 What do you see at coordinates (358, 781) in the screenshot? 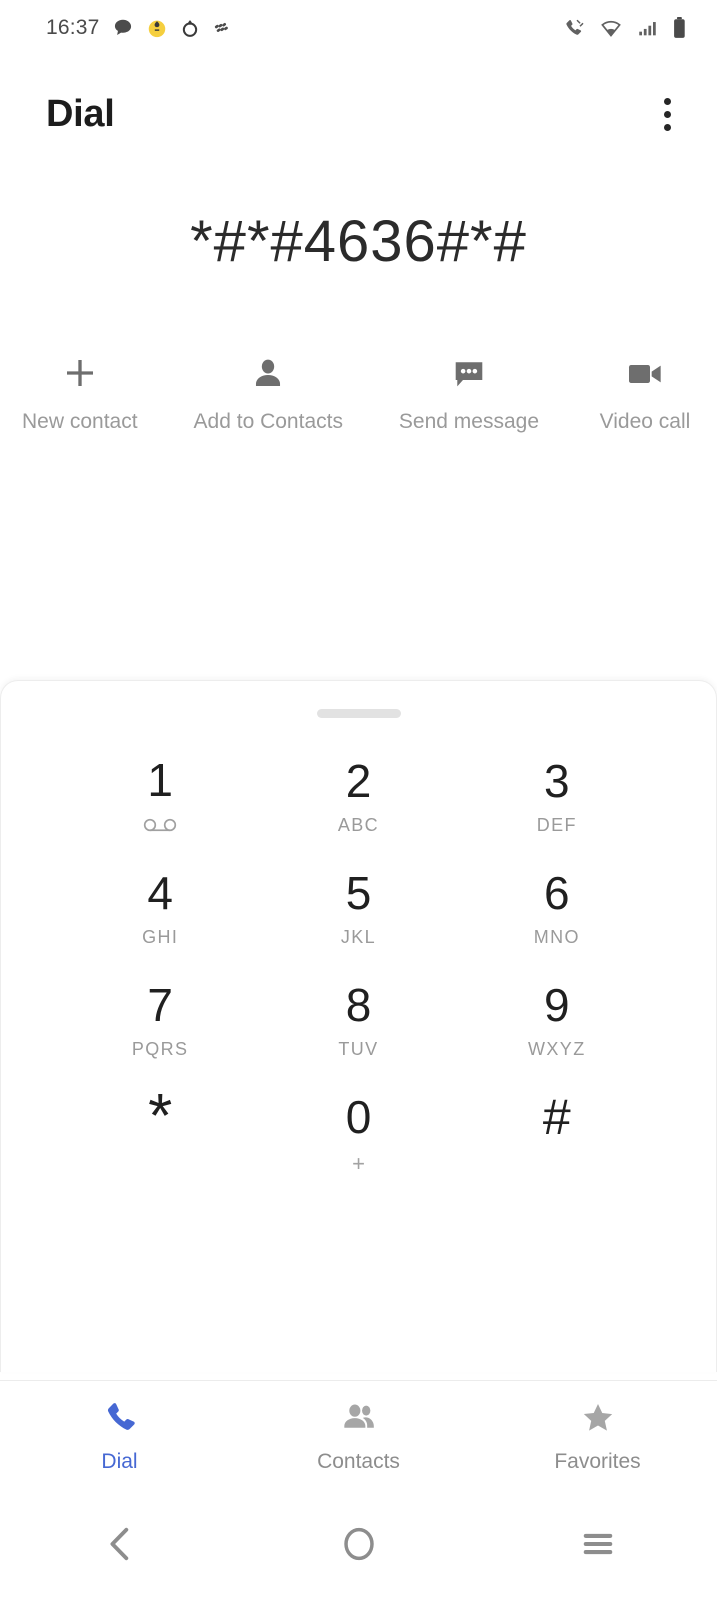
I see `key-2-digit: 2` at bounding box center [358, 781].